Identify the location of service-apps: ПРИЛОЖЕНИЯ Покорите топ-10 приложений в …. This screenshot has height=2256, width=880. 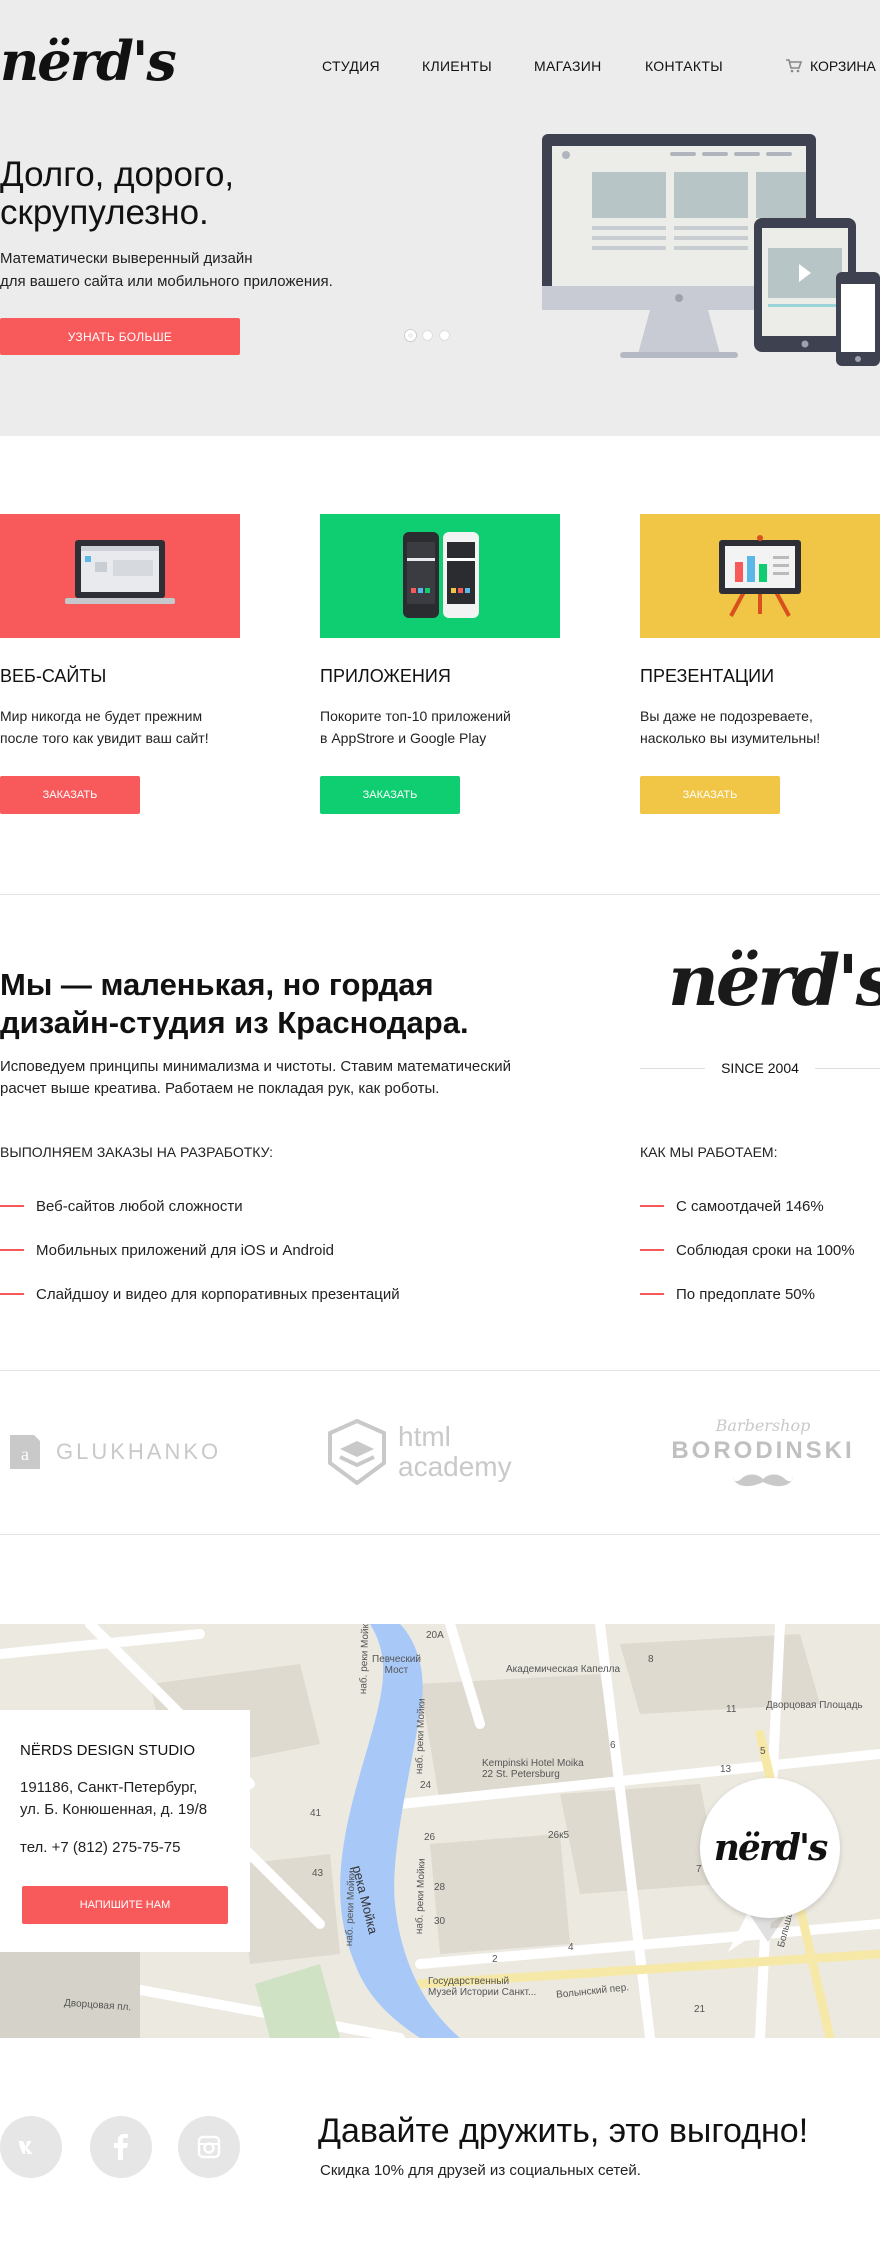
(440, 664).